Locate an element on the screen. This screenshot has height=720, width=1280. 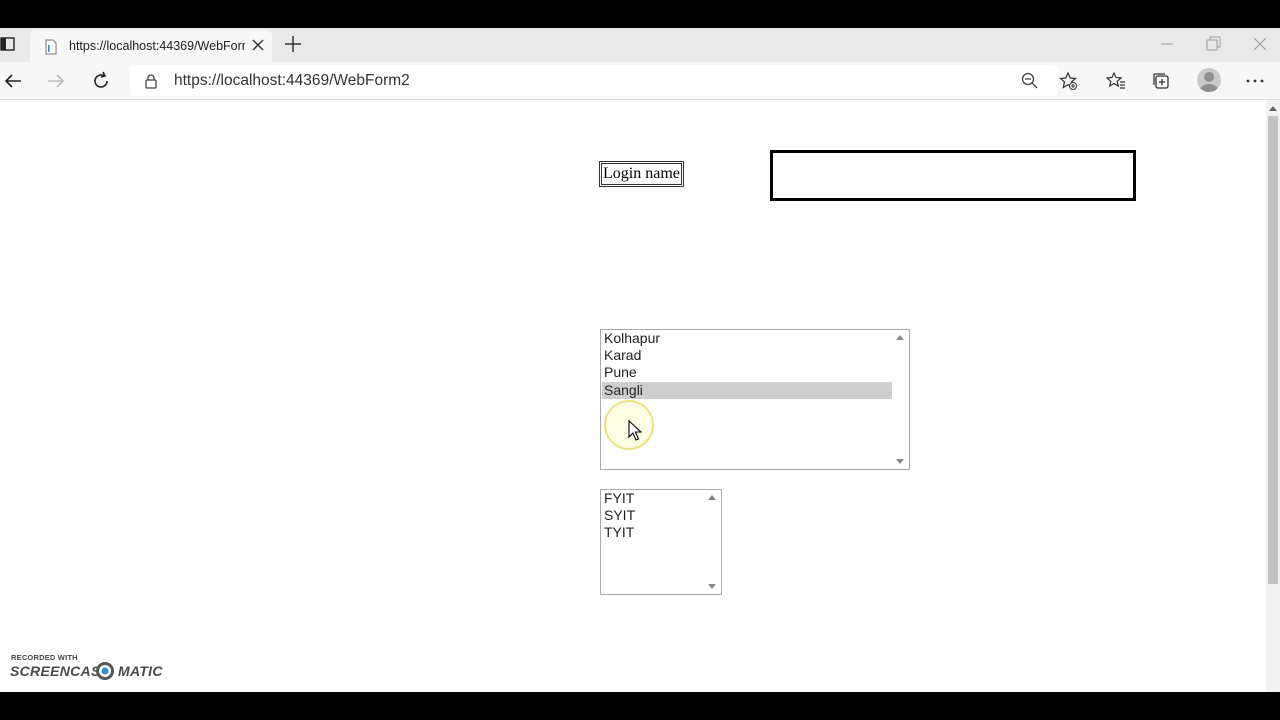
login-name-label: Login name is located at coordinates (641, 174).